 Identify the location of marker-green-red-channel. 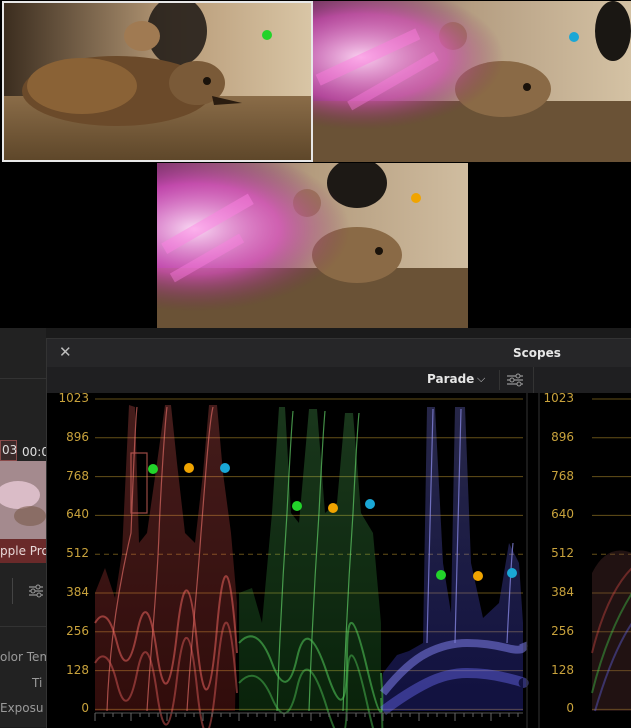
(153, 469).